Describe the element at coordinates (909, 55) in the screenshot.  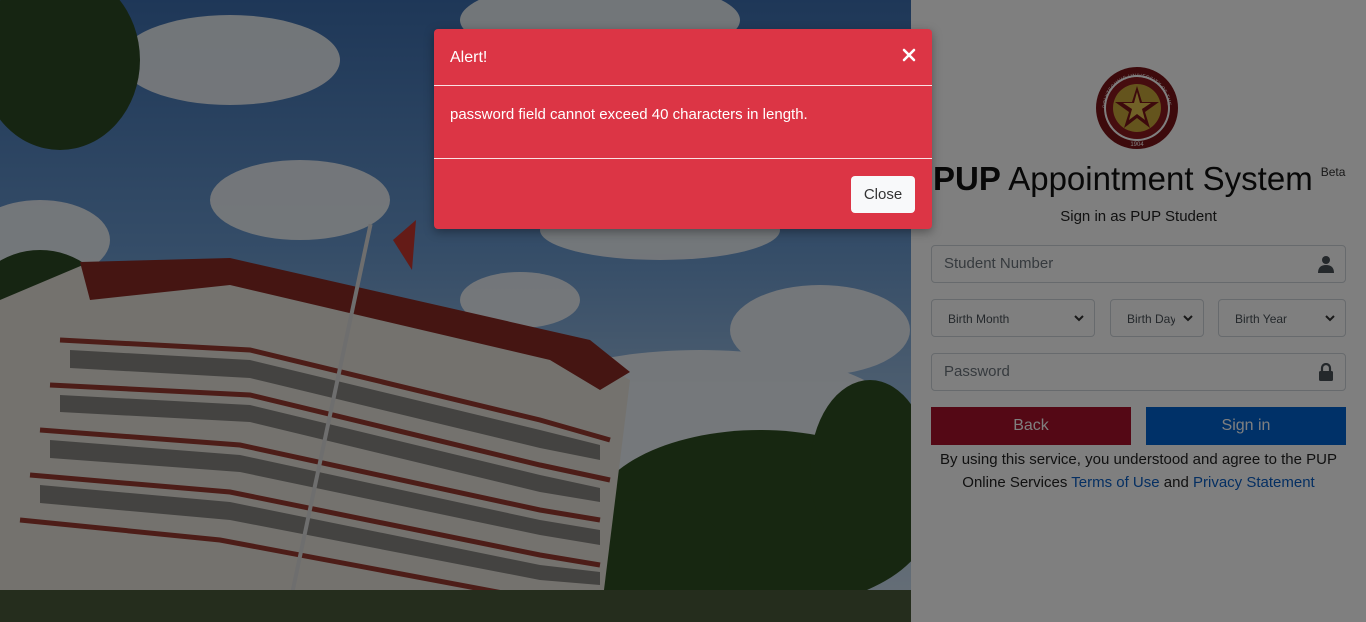
I see `close-icon` at that location.